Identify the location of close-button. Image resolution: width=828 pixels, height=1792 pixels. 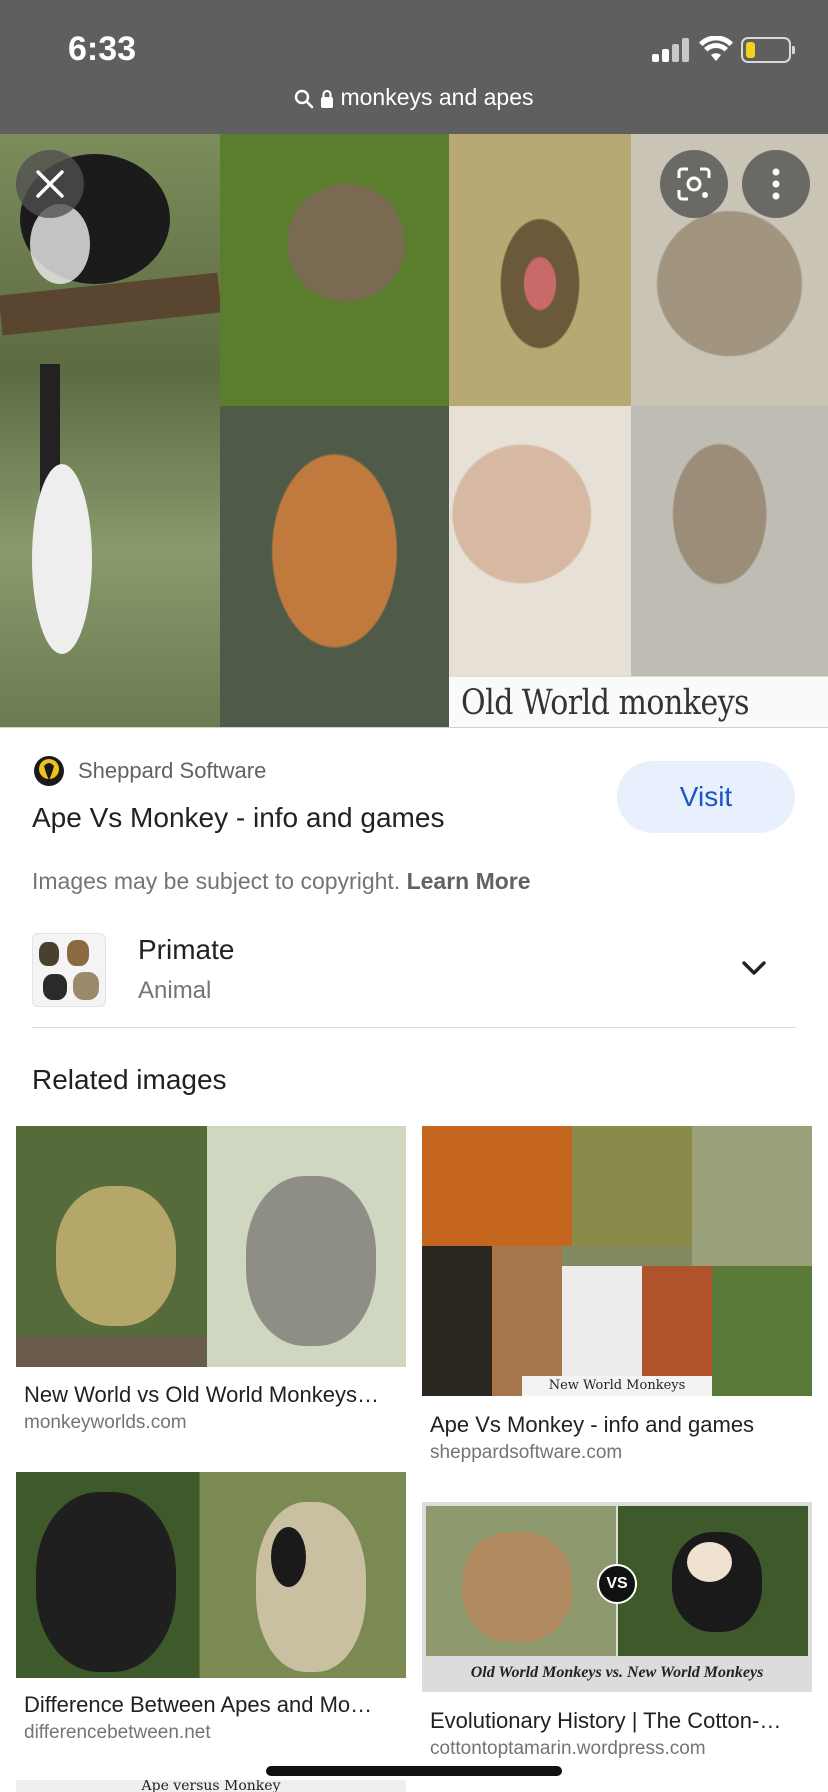
(50, 184).